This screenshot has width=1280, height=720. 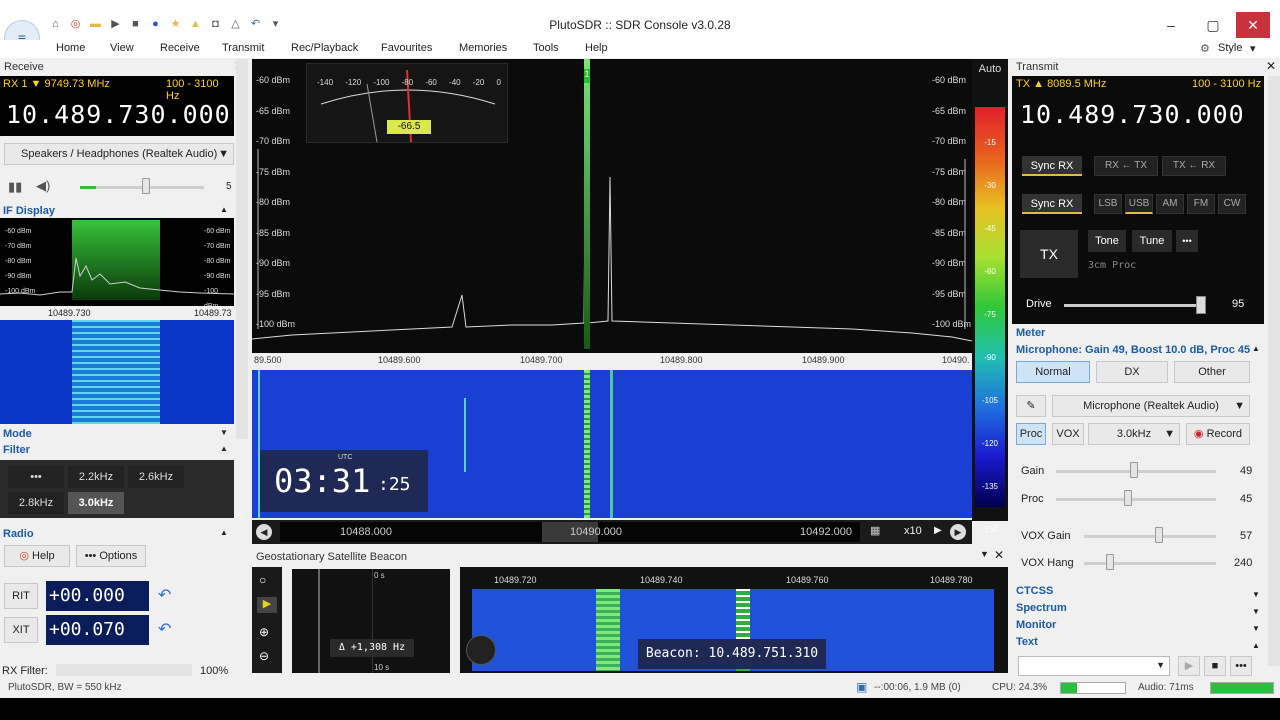 I want to click on close-button: ✕, so click(x=1253, y=25).